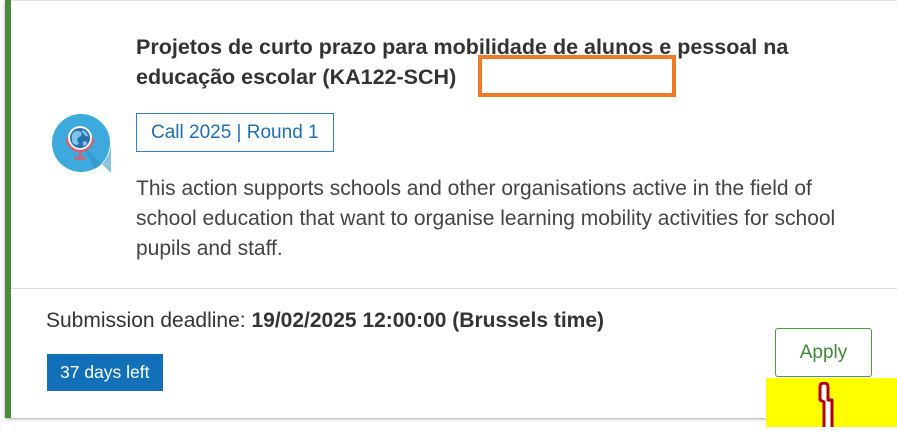  What do you see at coordinates (81, 143) in the screenshot?
I see `globe-icon` at bounding box center [81, 143].